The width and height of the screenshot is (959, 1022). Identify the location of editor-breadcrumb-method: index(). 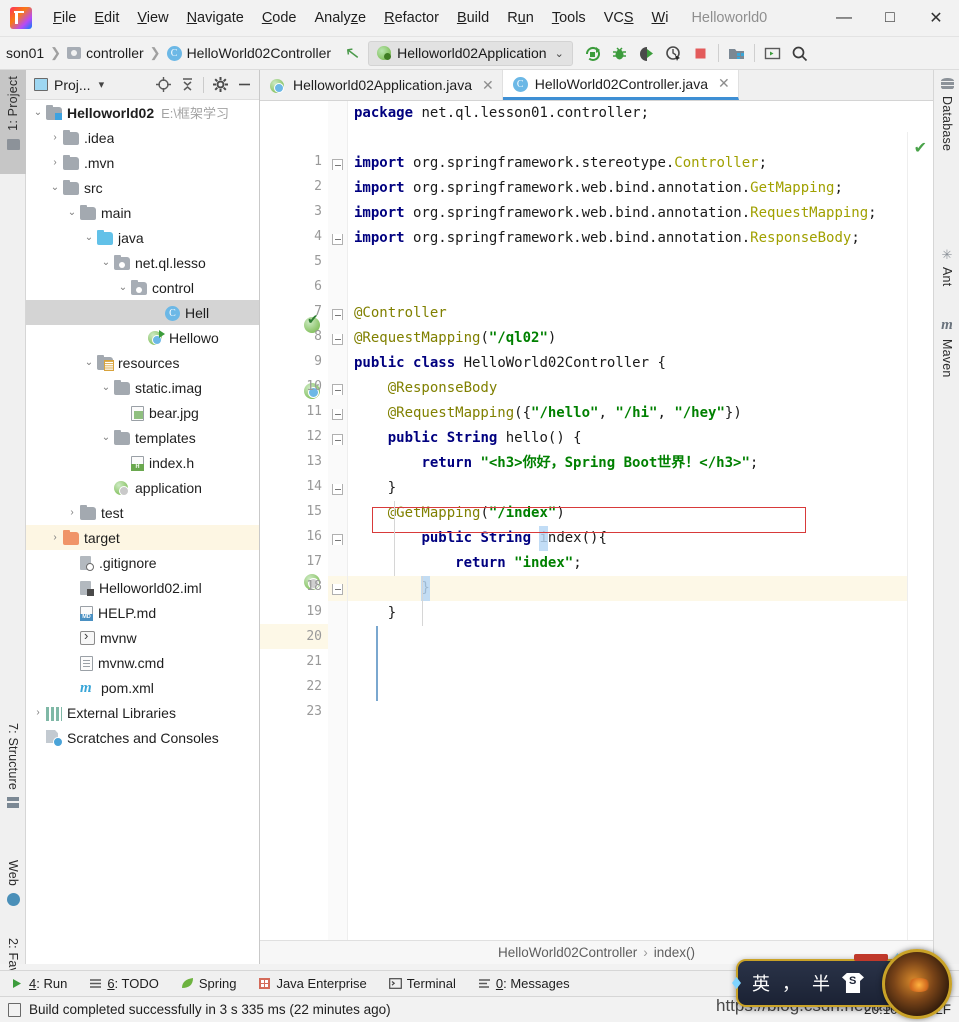
(674, 952).